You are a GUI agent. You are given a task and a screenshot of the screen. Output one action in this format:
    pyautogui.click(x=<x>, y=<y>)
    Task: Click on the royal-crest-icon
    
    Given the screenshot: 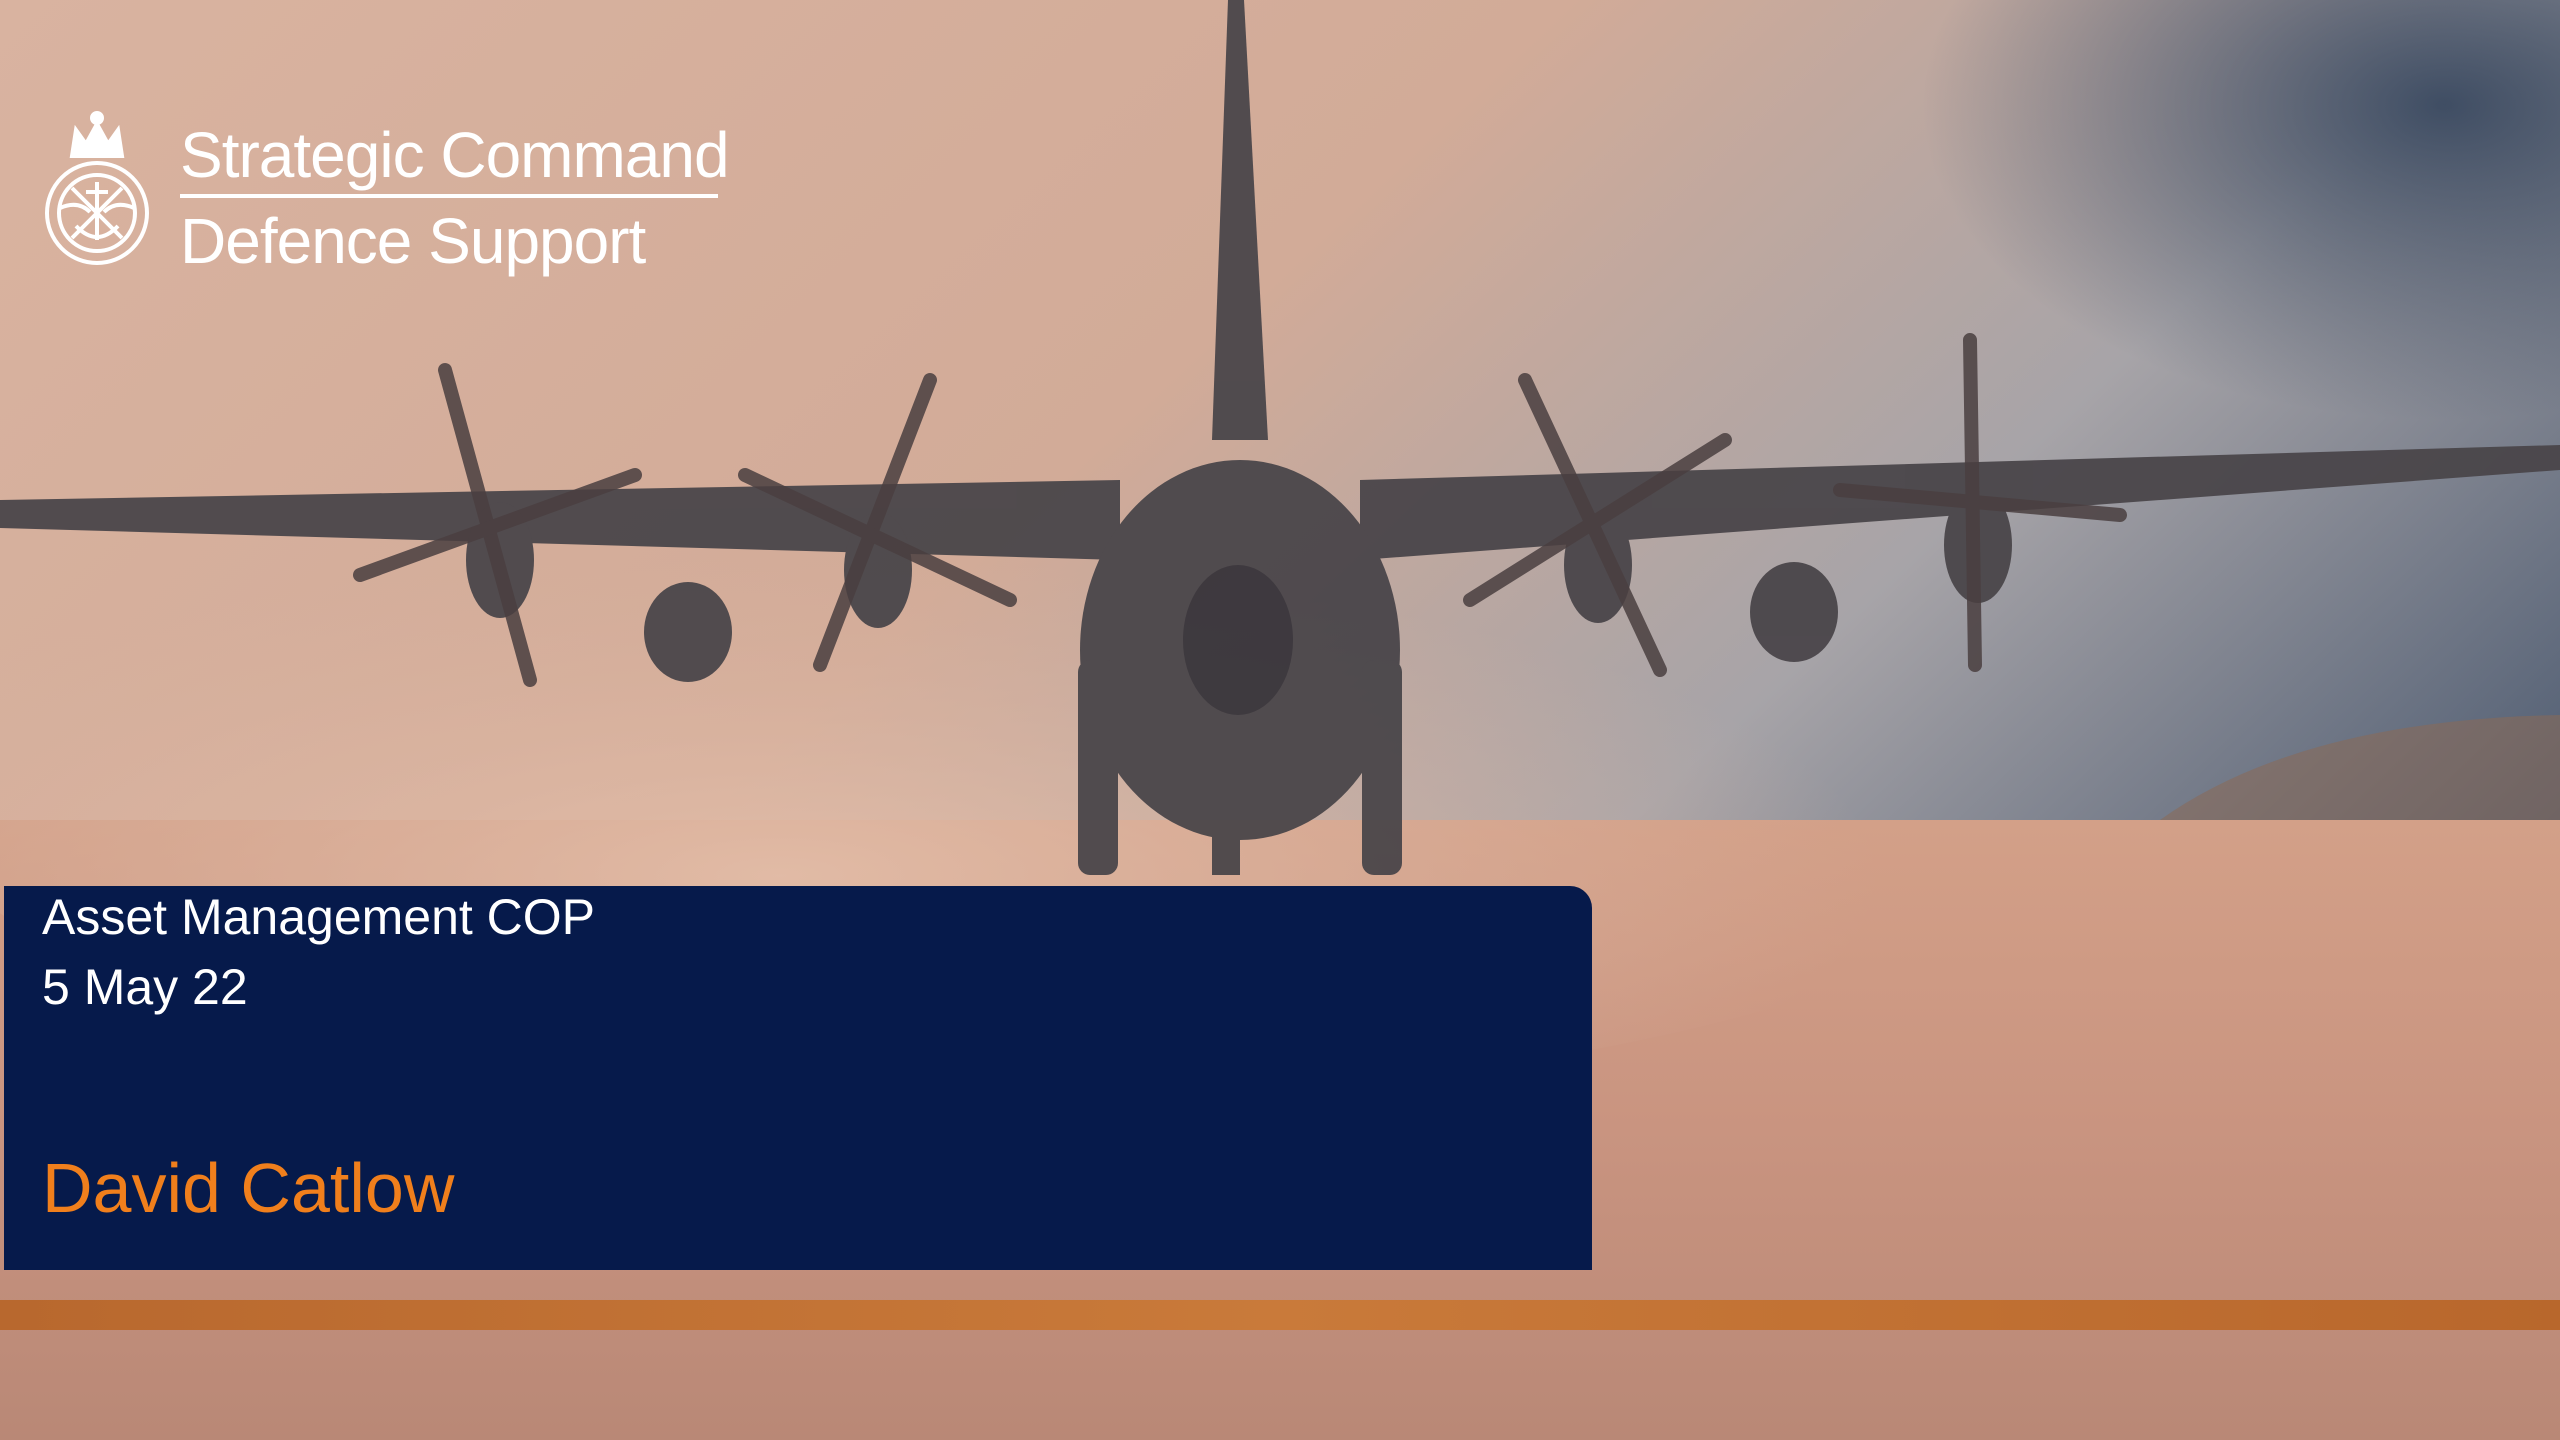 What is the action you would take?
    pyautogui.click(x=97, y=188)
    